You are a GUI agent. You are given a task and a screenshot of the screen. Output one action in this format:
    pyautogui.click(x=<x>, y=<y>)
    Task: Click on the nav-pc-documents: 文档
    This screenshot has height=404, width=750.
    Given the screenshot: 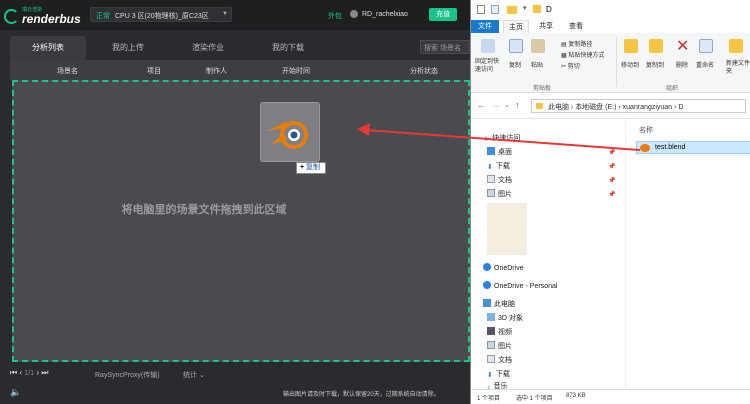 What is the action you would take?
    pyautogui.click(x=499, y=361)
    